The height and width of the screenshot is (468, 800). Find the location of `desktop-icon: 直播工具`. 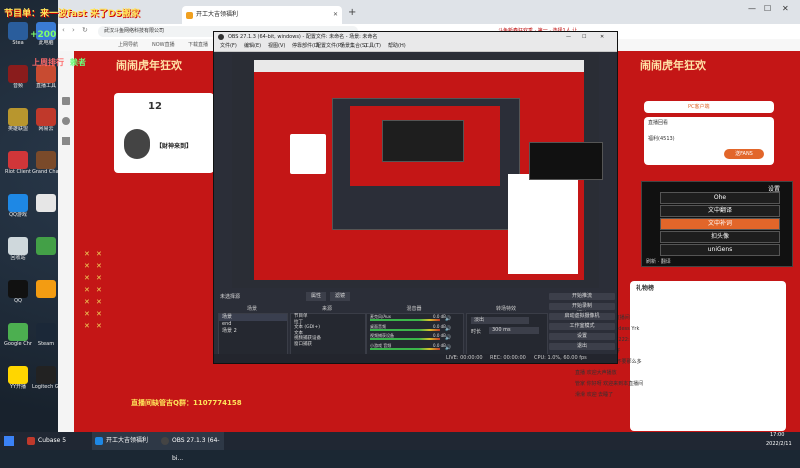

desktop-icon: 直播工具 is located at coordinates (46, 77).